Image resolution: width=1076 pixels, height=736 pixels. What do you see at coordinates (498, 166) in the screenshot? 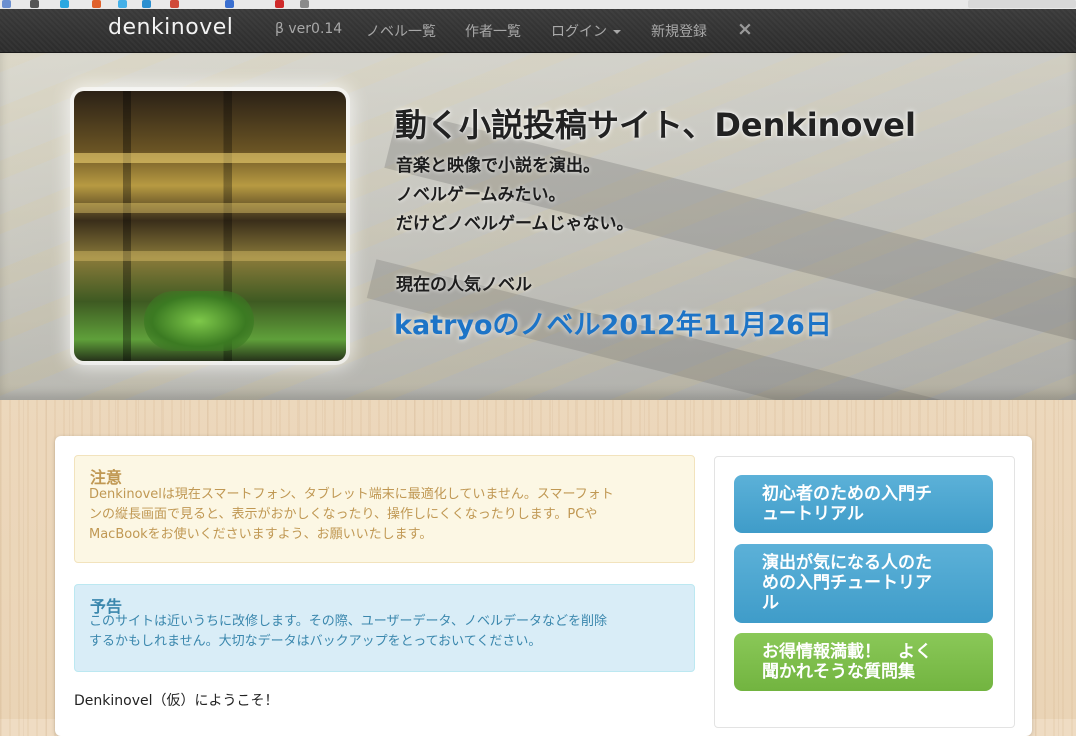
I see `hero-tagline: 音楽と映像で小説を演出。` at bounding box center [498, 166].